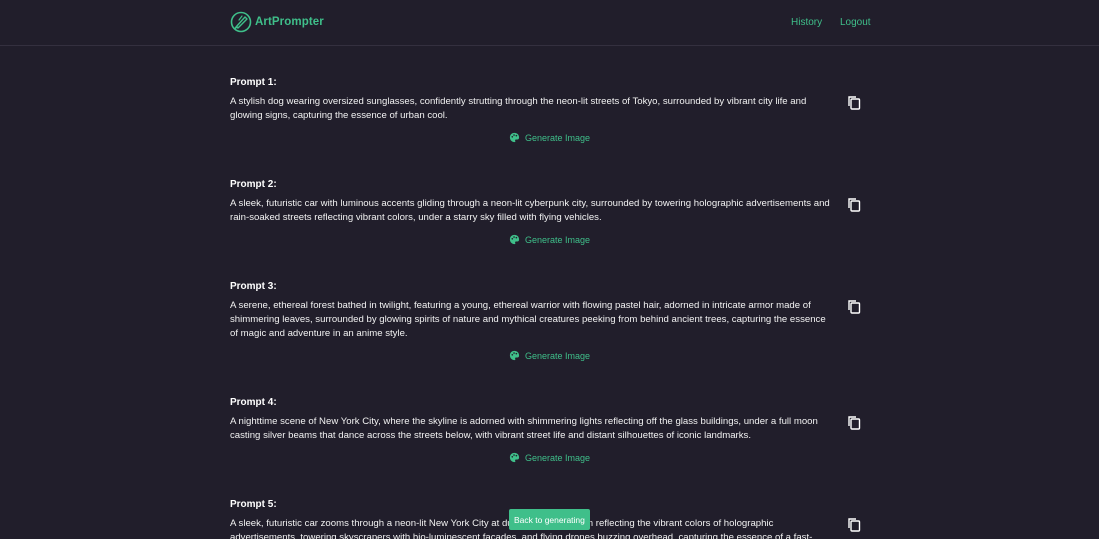  I want to click on prompt-title: Prompt 3:, so click(253, 286).